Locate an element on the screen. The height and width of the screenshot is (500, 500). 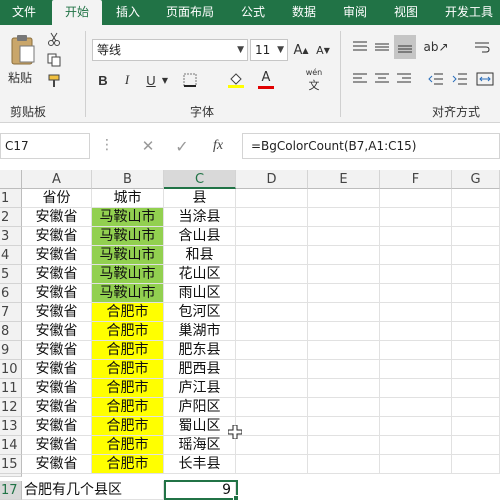
tab-formulas: 公式 is located at coordinates (253, 12).